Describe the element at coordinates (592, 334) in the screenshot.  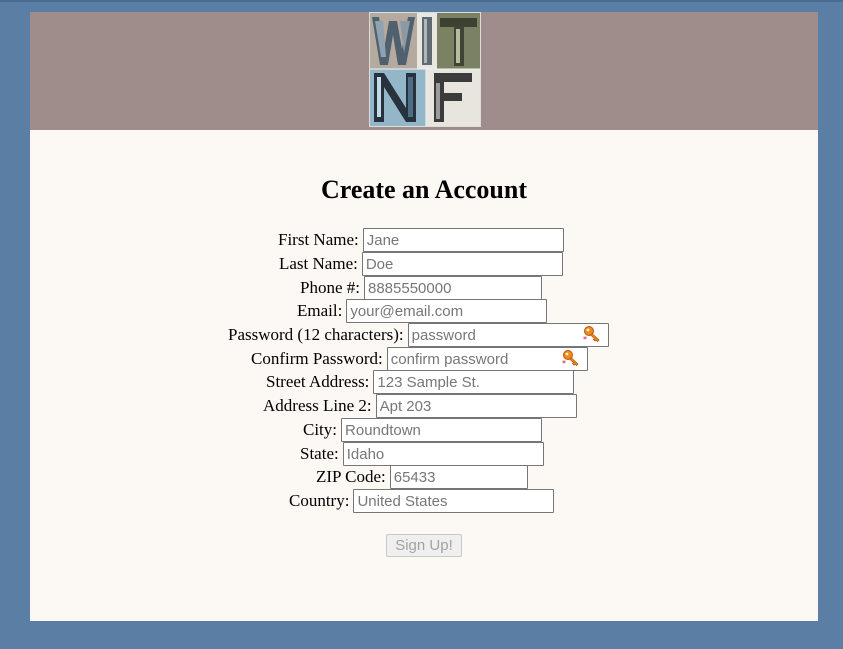
I see `password-key-icon: *` at that location.